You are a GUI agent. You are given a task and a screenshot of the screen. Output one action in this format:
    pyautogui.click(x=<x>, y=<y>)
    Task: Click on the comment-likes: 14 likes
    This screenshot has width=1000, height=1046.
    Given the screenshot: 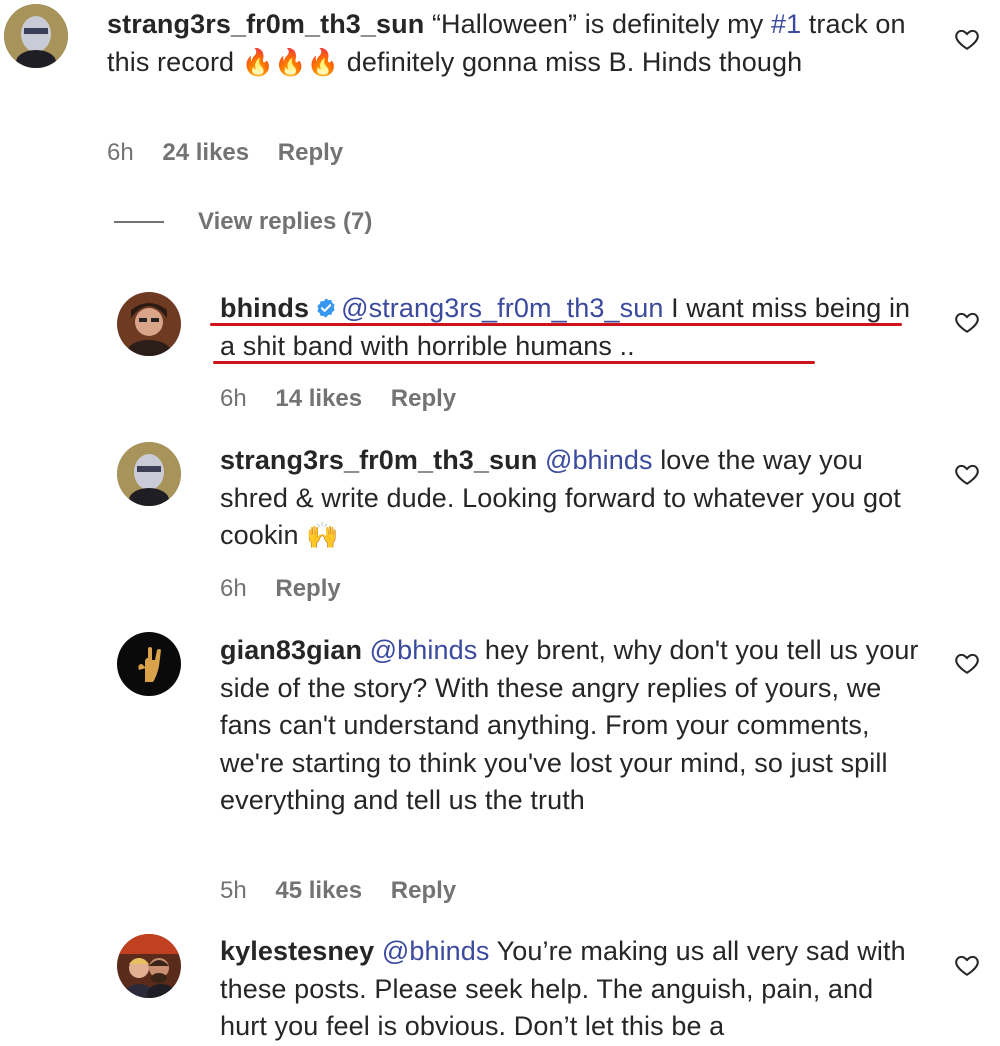 What is the action you would take?
    pyautogui.click(x=318, y=398)
    